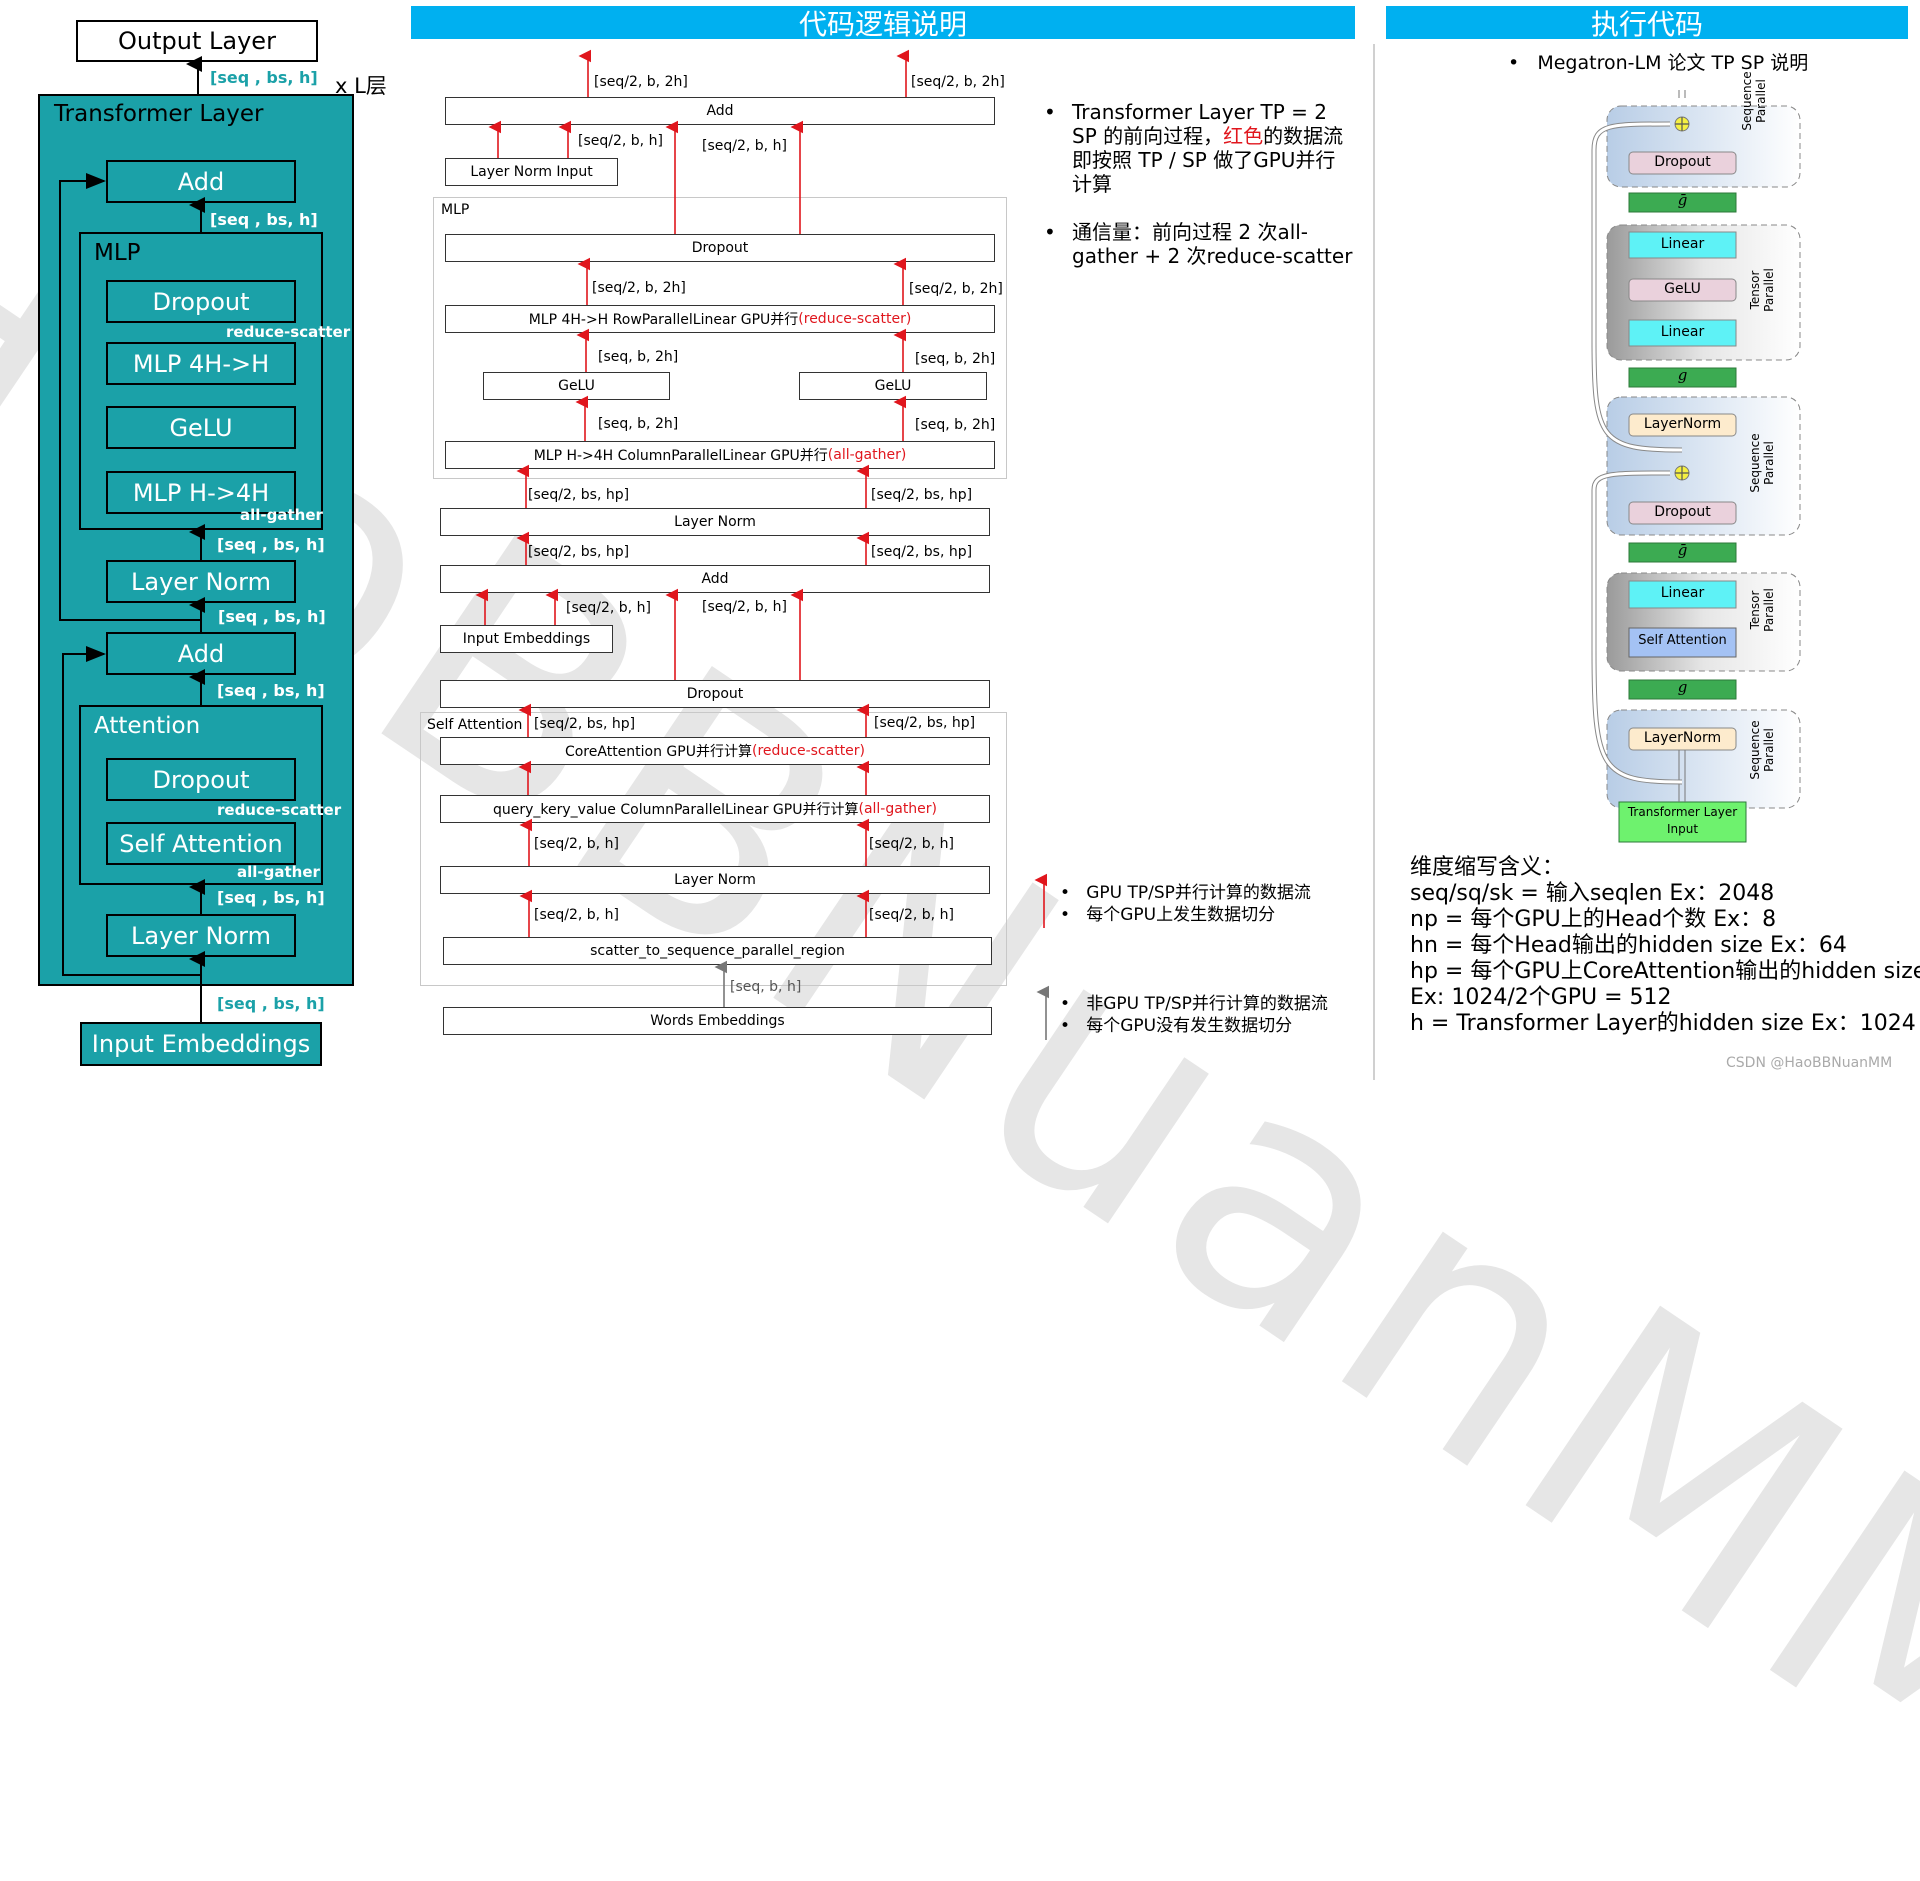 The width and height of the screenshot is (1920, 1881). What do you see at coordinates (1682, 738) in the screenshot?
I see `fig-layernorm-2: LayerNorm` at bounding box center [1682, 738].